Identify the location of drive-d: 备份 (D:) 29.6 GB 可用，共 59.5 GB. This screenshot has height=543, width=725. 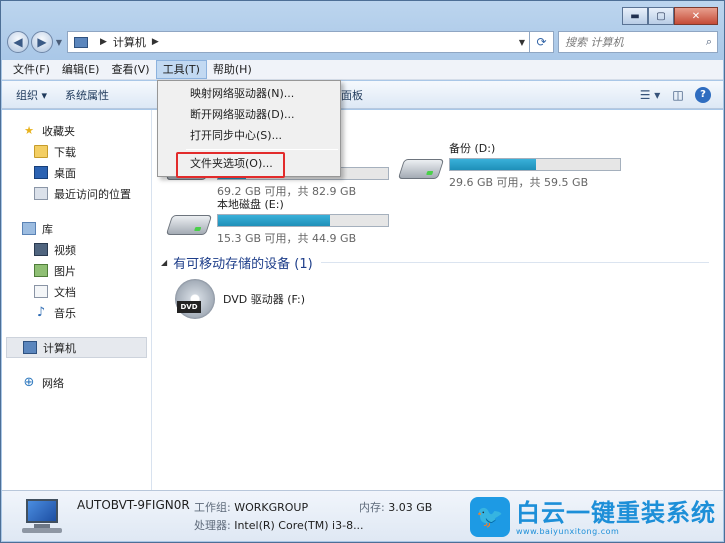
(509, 165).